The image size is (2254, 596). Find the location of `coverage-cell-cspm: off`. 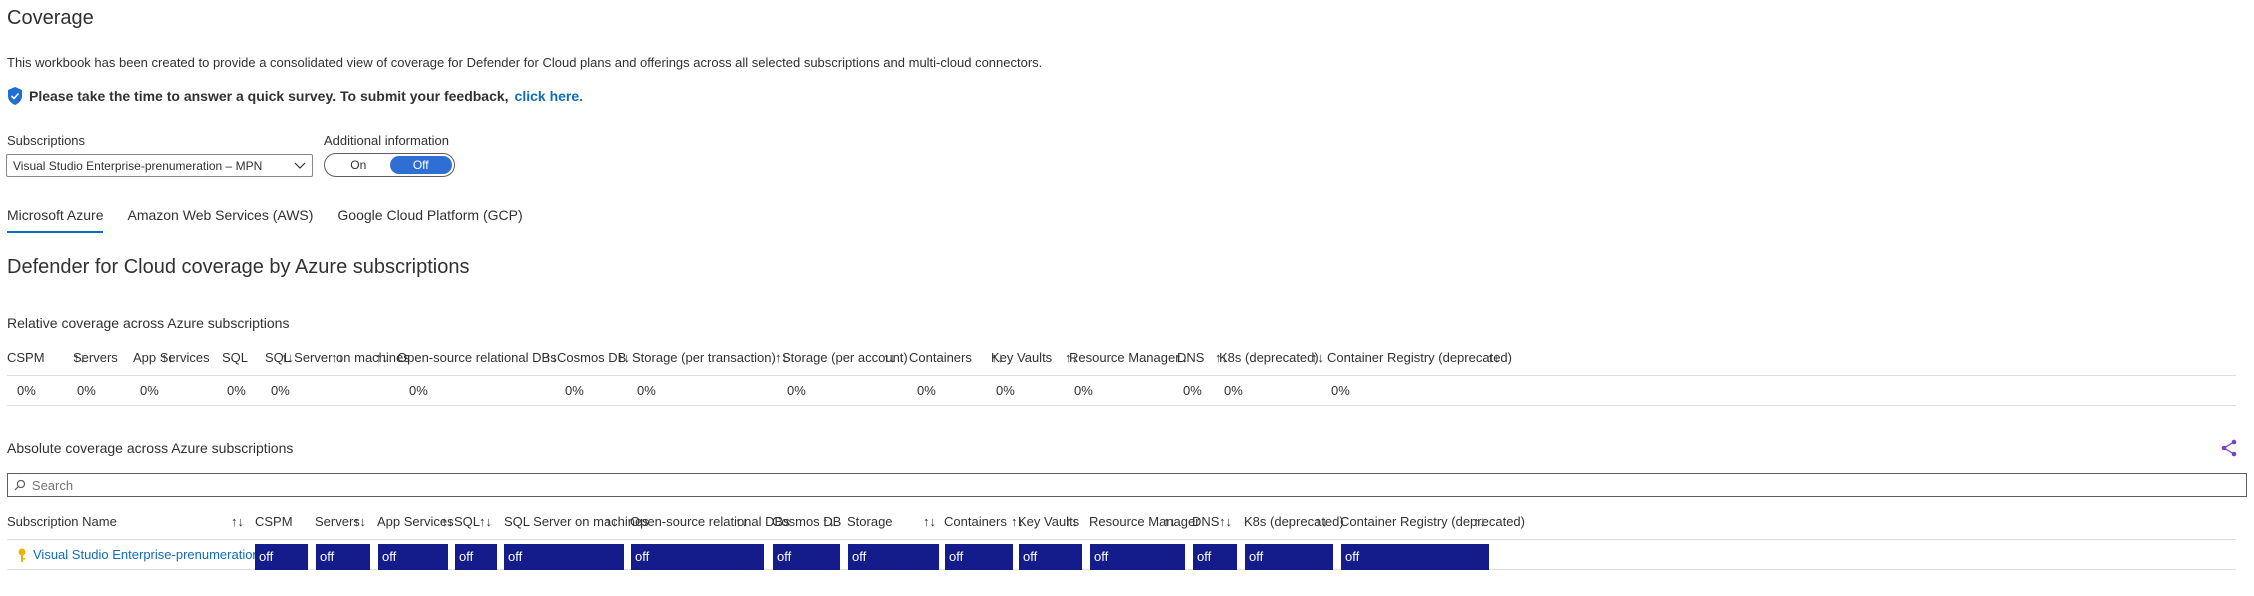

coverage-cell-cspm: off is located at coordinates (281, 557).